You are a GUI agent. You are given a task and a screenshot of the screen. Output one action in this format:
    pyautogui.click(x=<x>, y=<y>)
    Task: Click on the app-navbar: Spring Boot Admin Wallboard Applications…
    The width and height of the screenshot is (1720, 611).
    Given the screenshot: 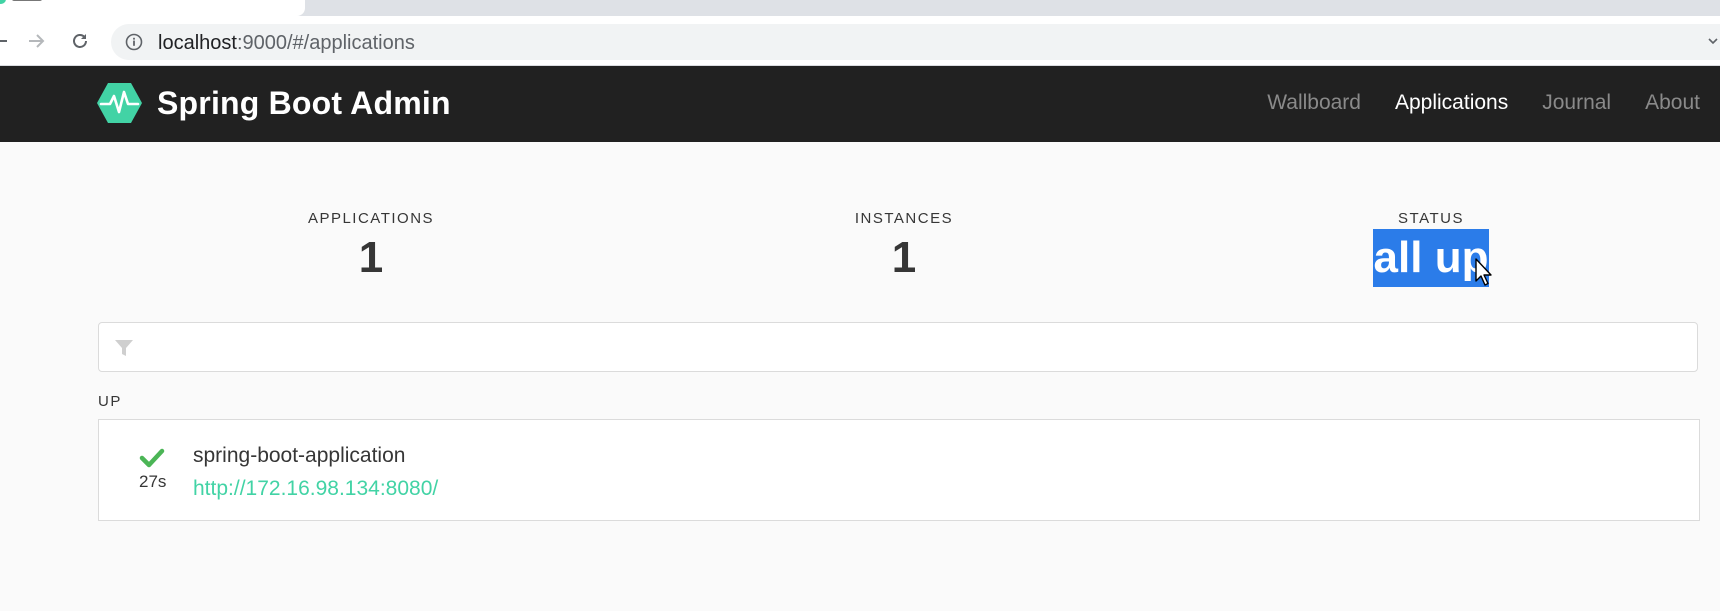 What is the action you would take?
    pyautogui.click(x=860, y=104)
    